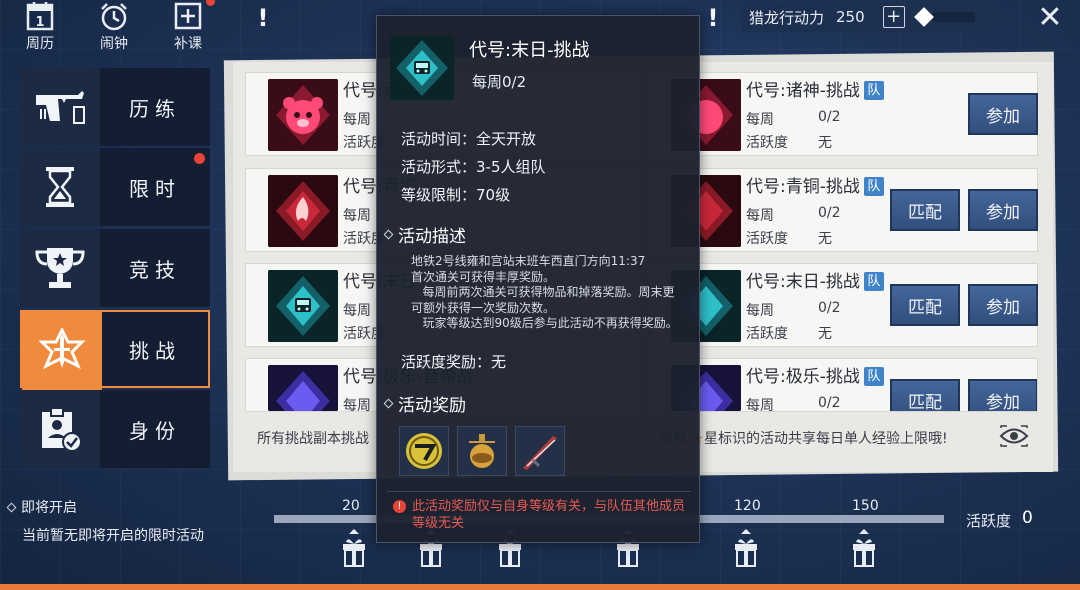  Describe the element at coordinates (499, 82) in the screenshot. I see `tooltip-weekly-count: 每周0/2` at that location.